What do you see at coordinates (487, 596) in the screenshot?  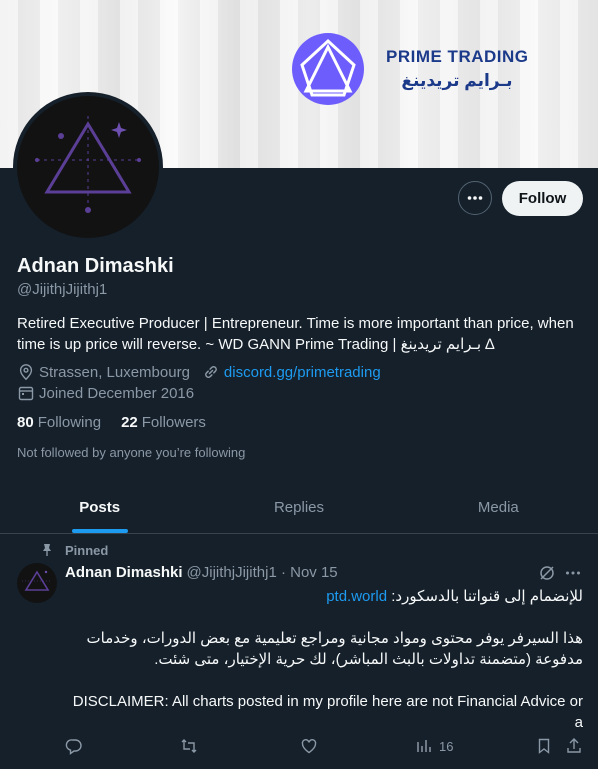 I see `post-join-text: للإنضمام إلى قنواتنا بالدسكورد:` at bounding box center [487, 596].